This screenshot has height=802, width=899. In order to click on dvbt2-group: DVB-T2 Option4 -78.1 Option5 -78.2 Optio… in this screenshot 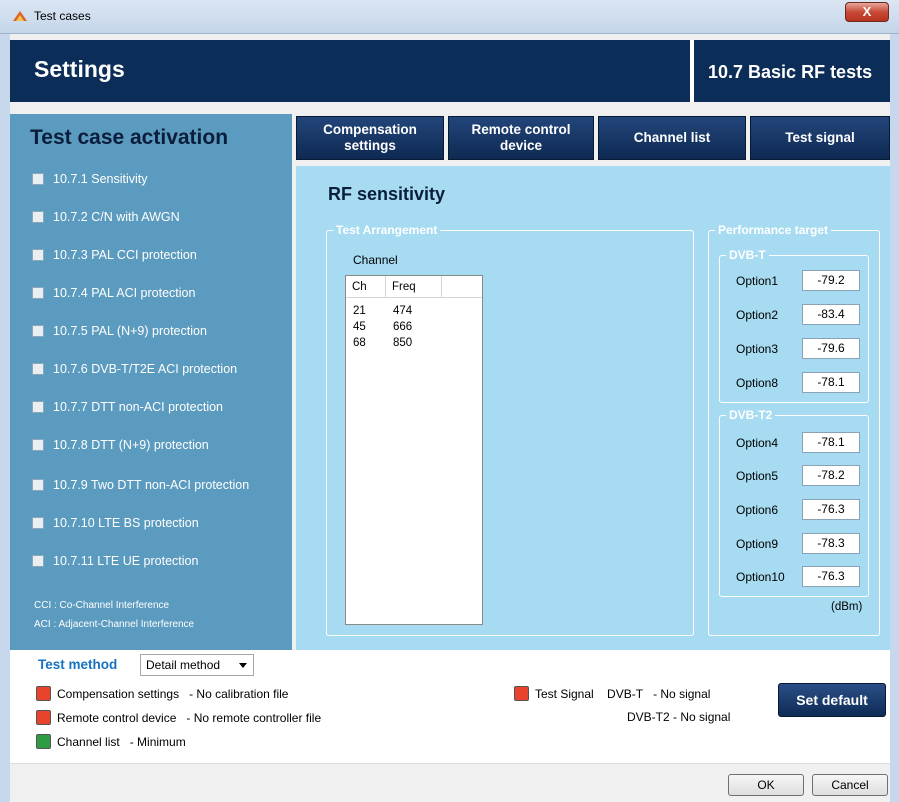, I will do `click(794, 502)`.